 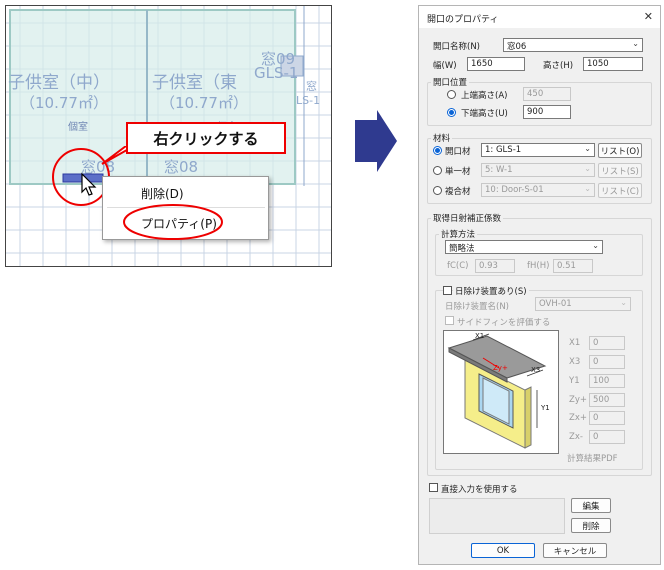 I want to click on room2-area: （10.77㎡）, so click(x=204, y=103).